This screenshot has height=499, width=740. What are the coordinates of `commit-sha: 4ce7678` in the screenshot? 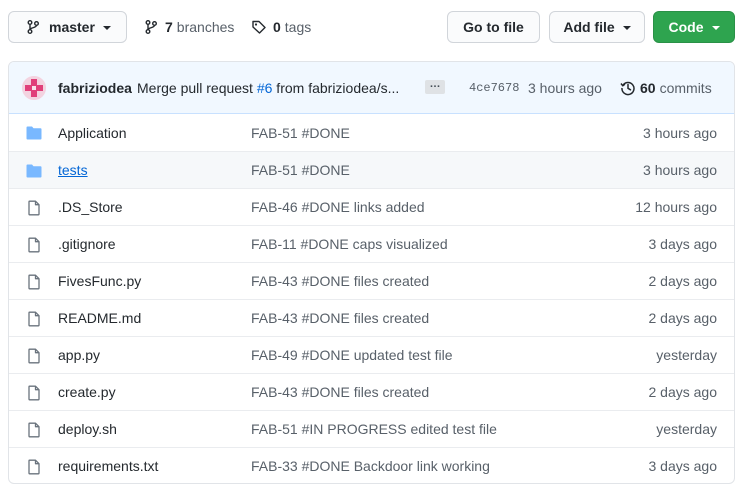 It's located at (494, 88).